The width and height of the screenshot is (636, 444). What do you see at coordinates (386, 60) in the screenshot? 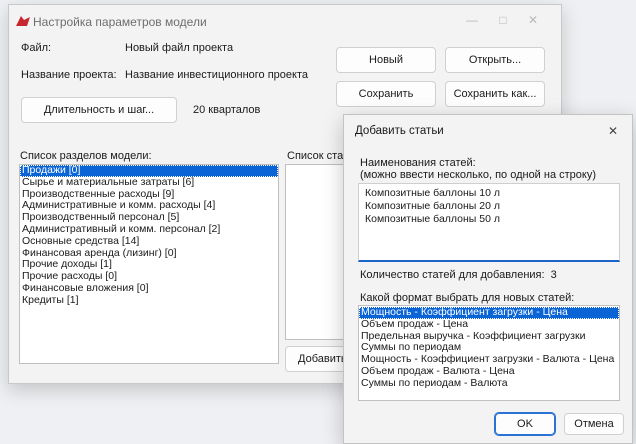
I see `new-button: Новый` at bounding box center [386, 60].